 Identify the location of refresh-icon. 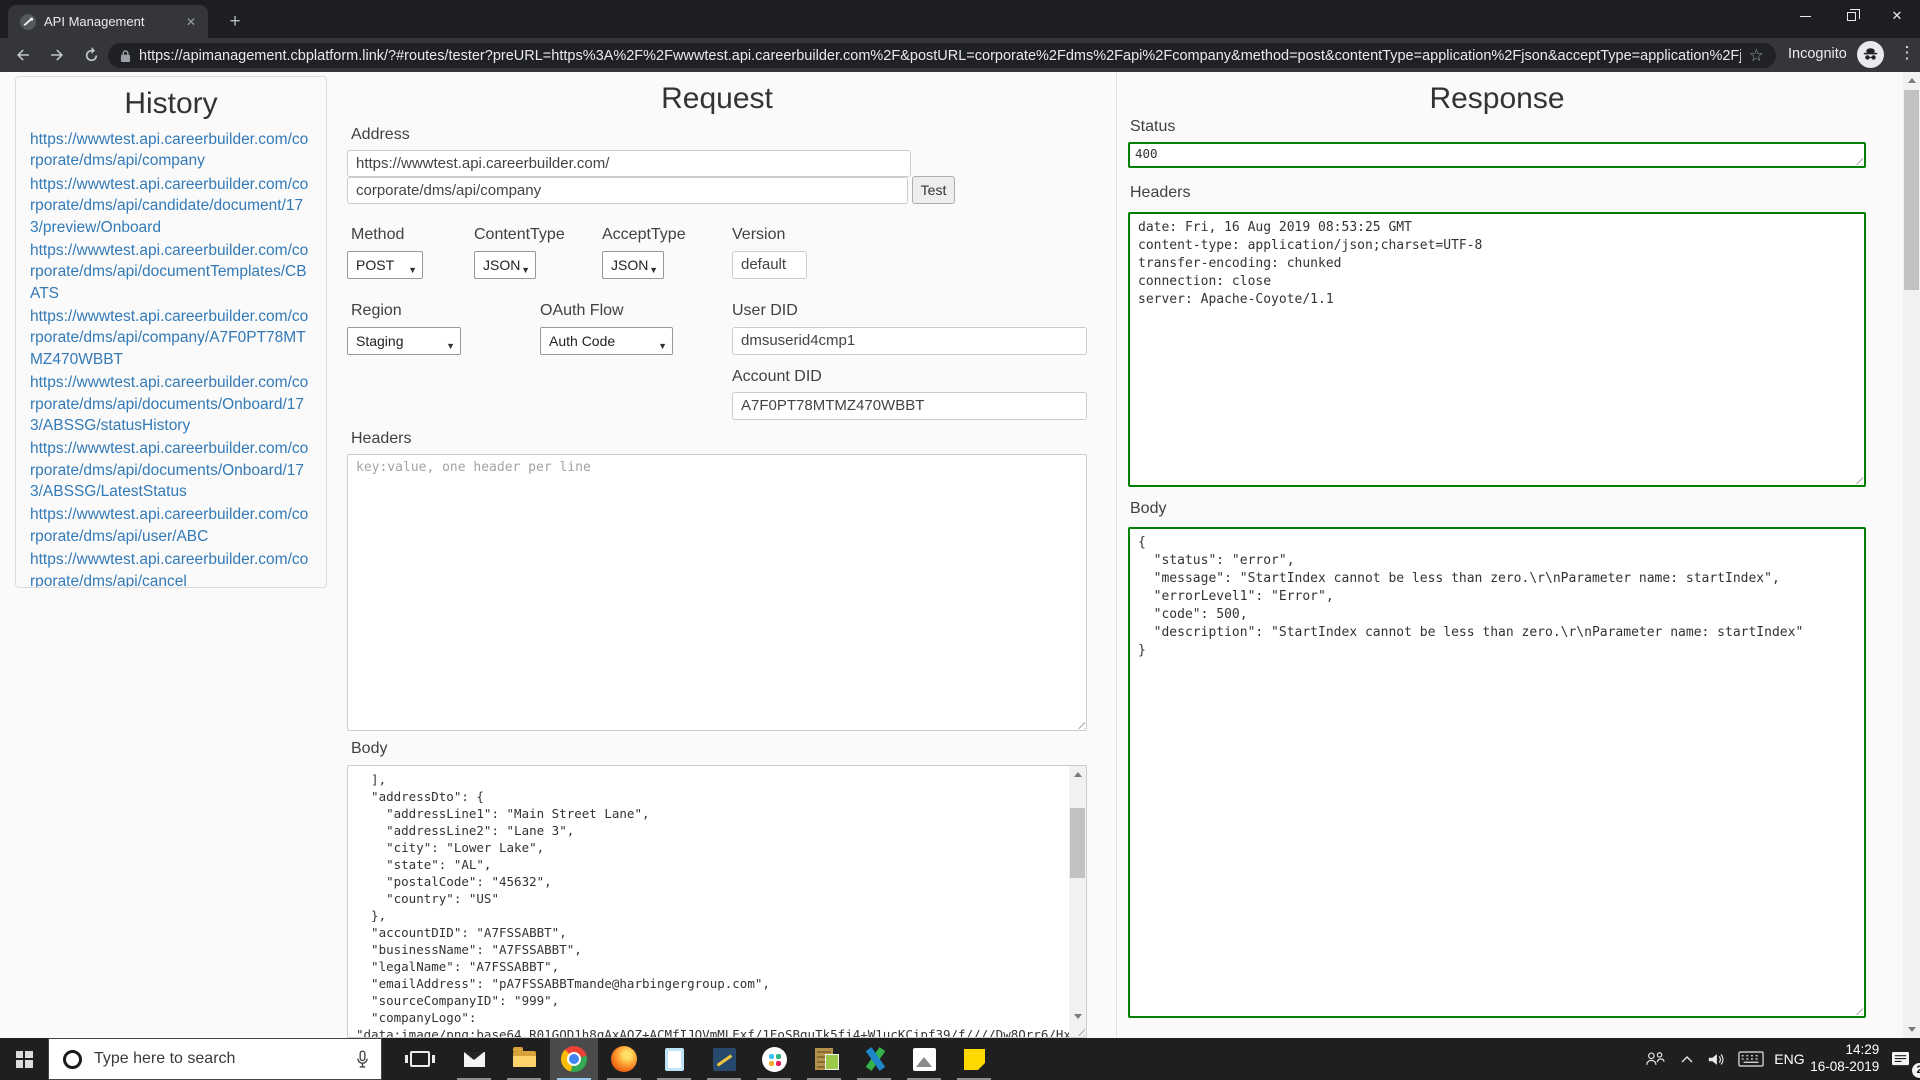
(91, 53).